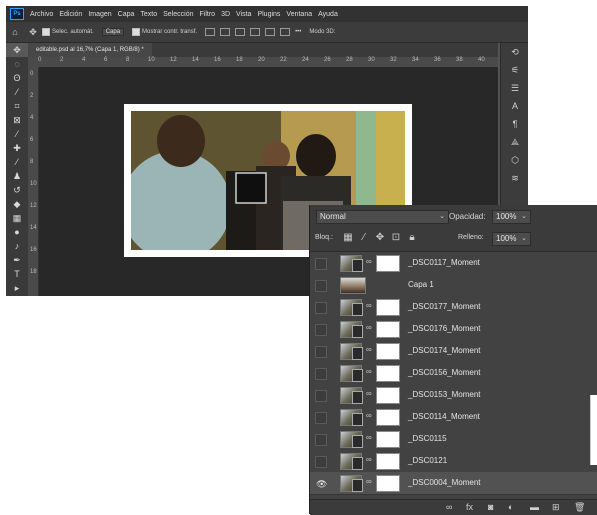 The width and height of the screenshot is (597, 515). I want to click on add-mask-icon: ◙, so click(490, 507).